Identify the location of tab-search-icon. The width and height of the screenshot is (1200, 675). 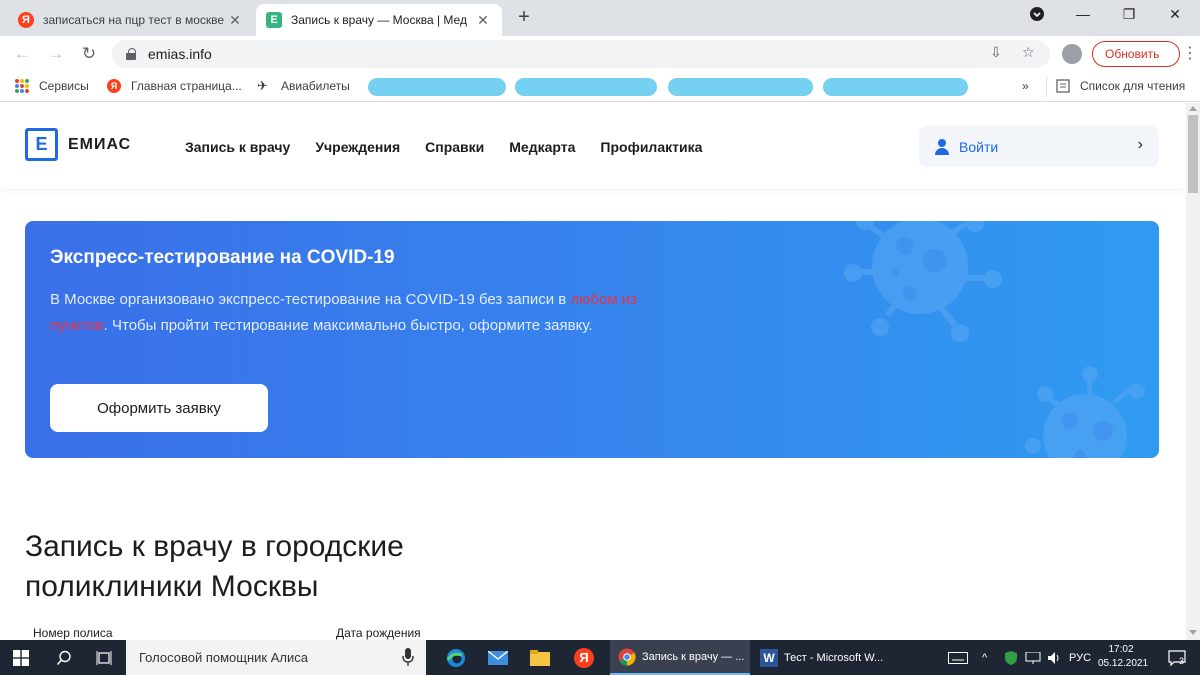
(1037, 17).